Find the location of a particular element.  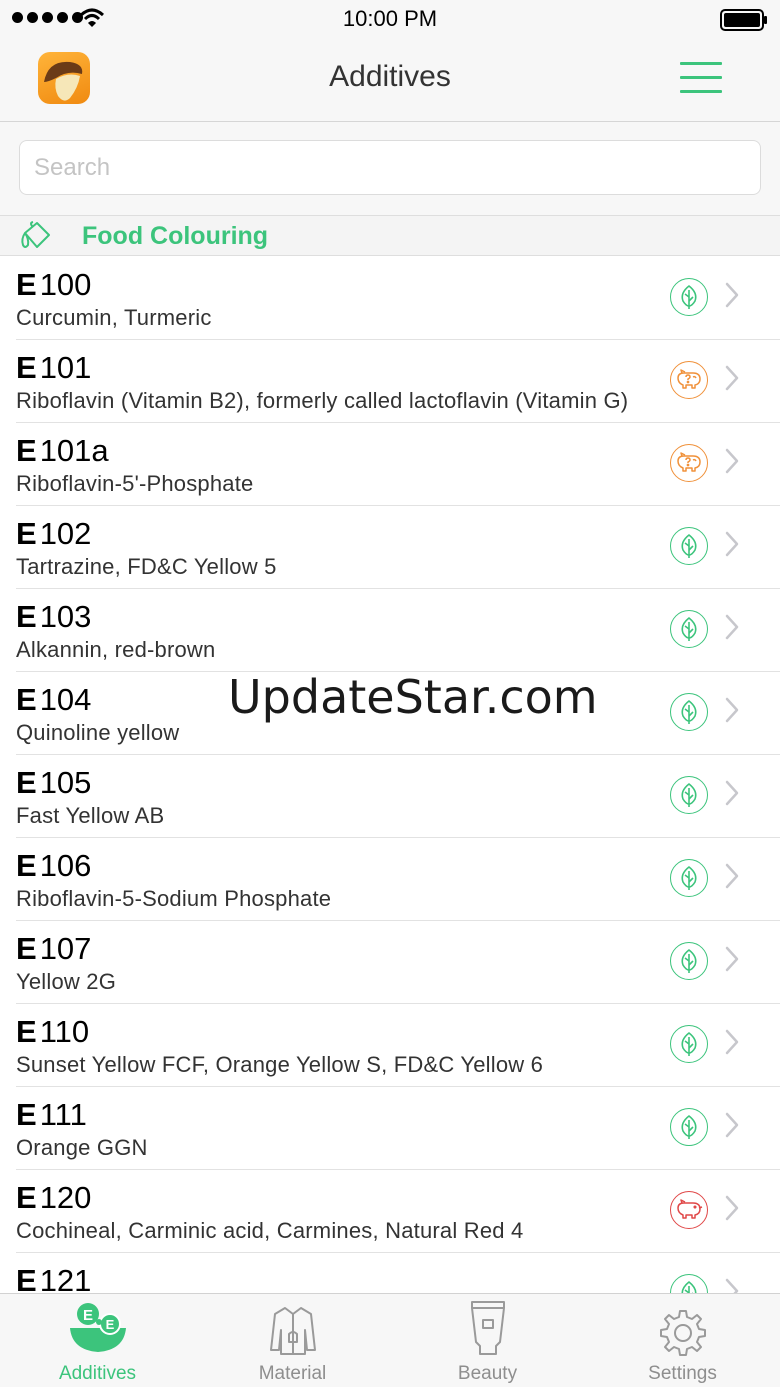

additive-code: E100 is located at coordinates (53, 285).